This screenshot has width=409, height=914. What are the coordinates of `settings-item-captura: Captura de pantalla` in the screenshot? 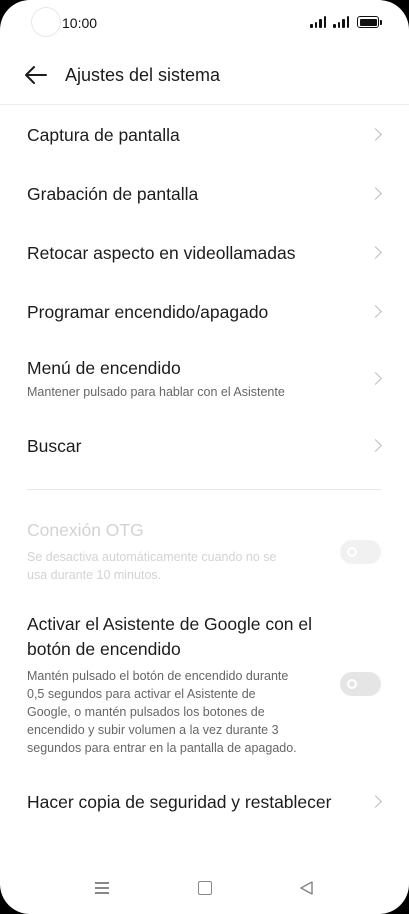 It's located at (204, 134).